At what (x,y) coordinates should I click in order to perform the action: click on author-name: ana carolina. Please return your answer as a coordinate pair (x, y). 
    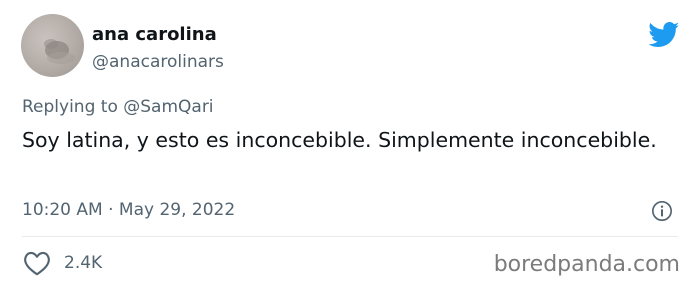
    Looking at the image, I should click on (154, 34).